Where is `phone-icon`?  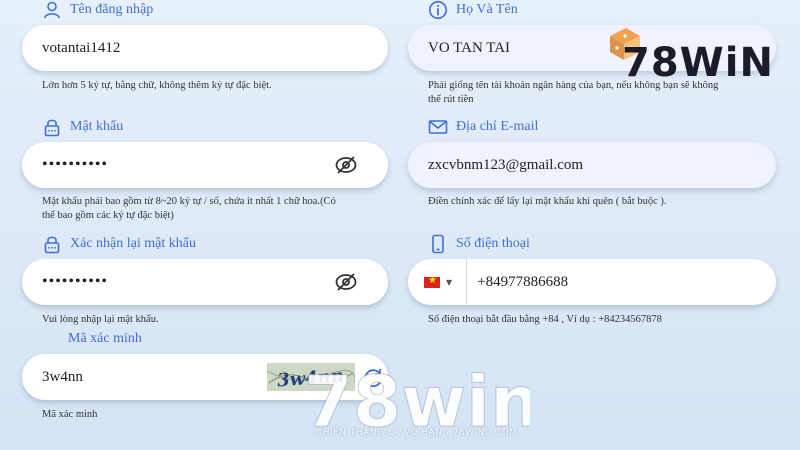
phone-icon is located at coordinates (438, 244).